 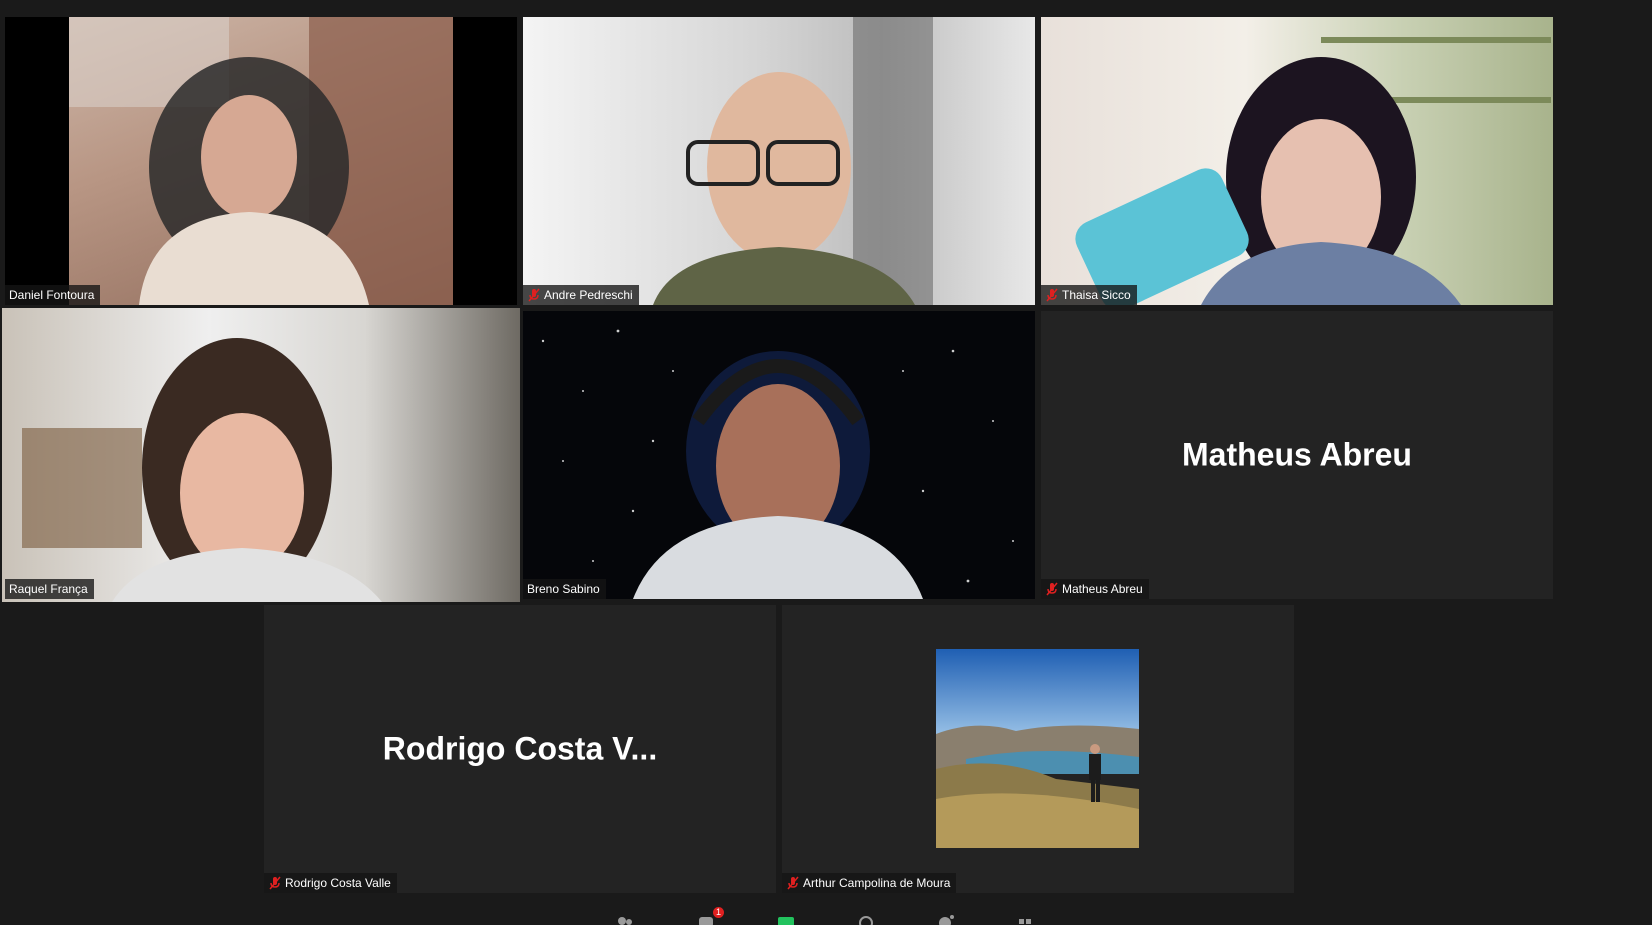 What do you see at coordinates (581, 295) in the screenshot?
I see `participant-name-label: Andre Pedreschi` at bounding box center [581, 295].